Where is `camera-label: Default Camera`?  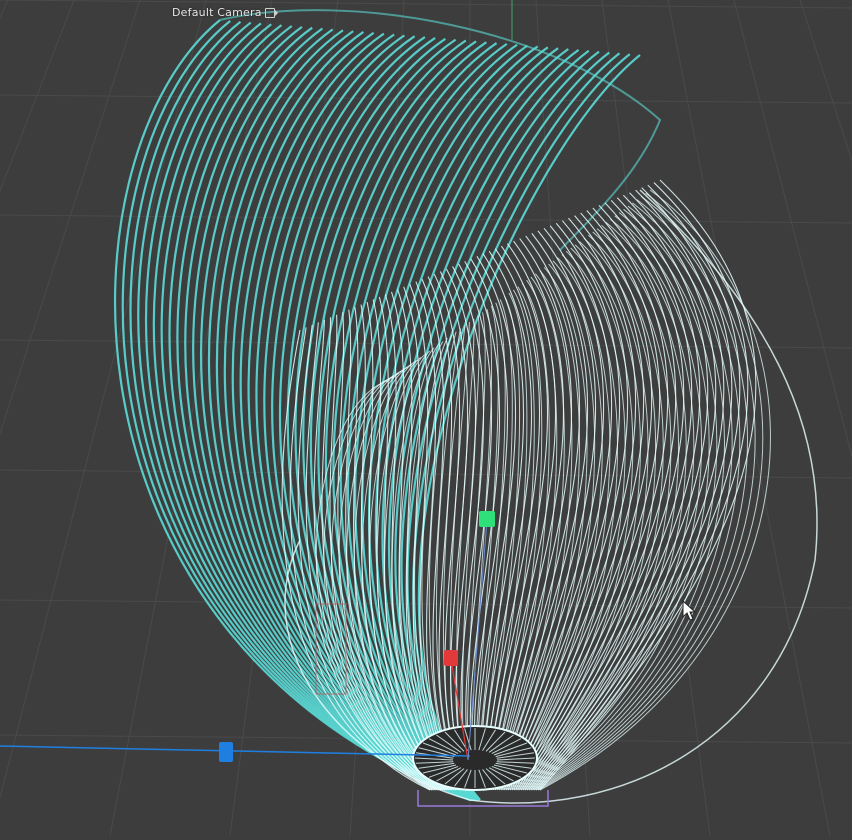
camera-label: Default Camera is located at coordinates (225, 12).